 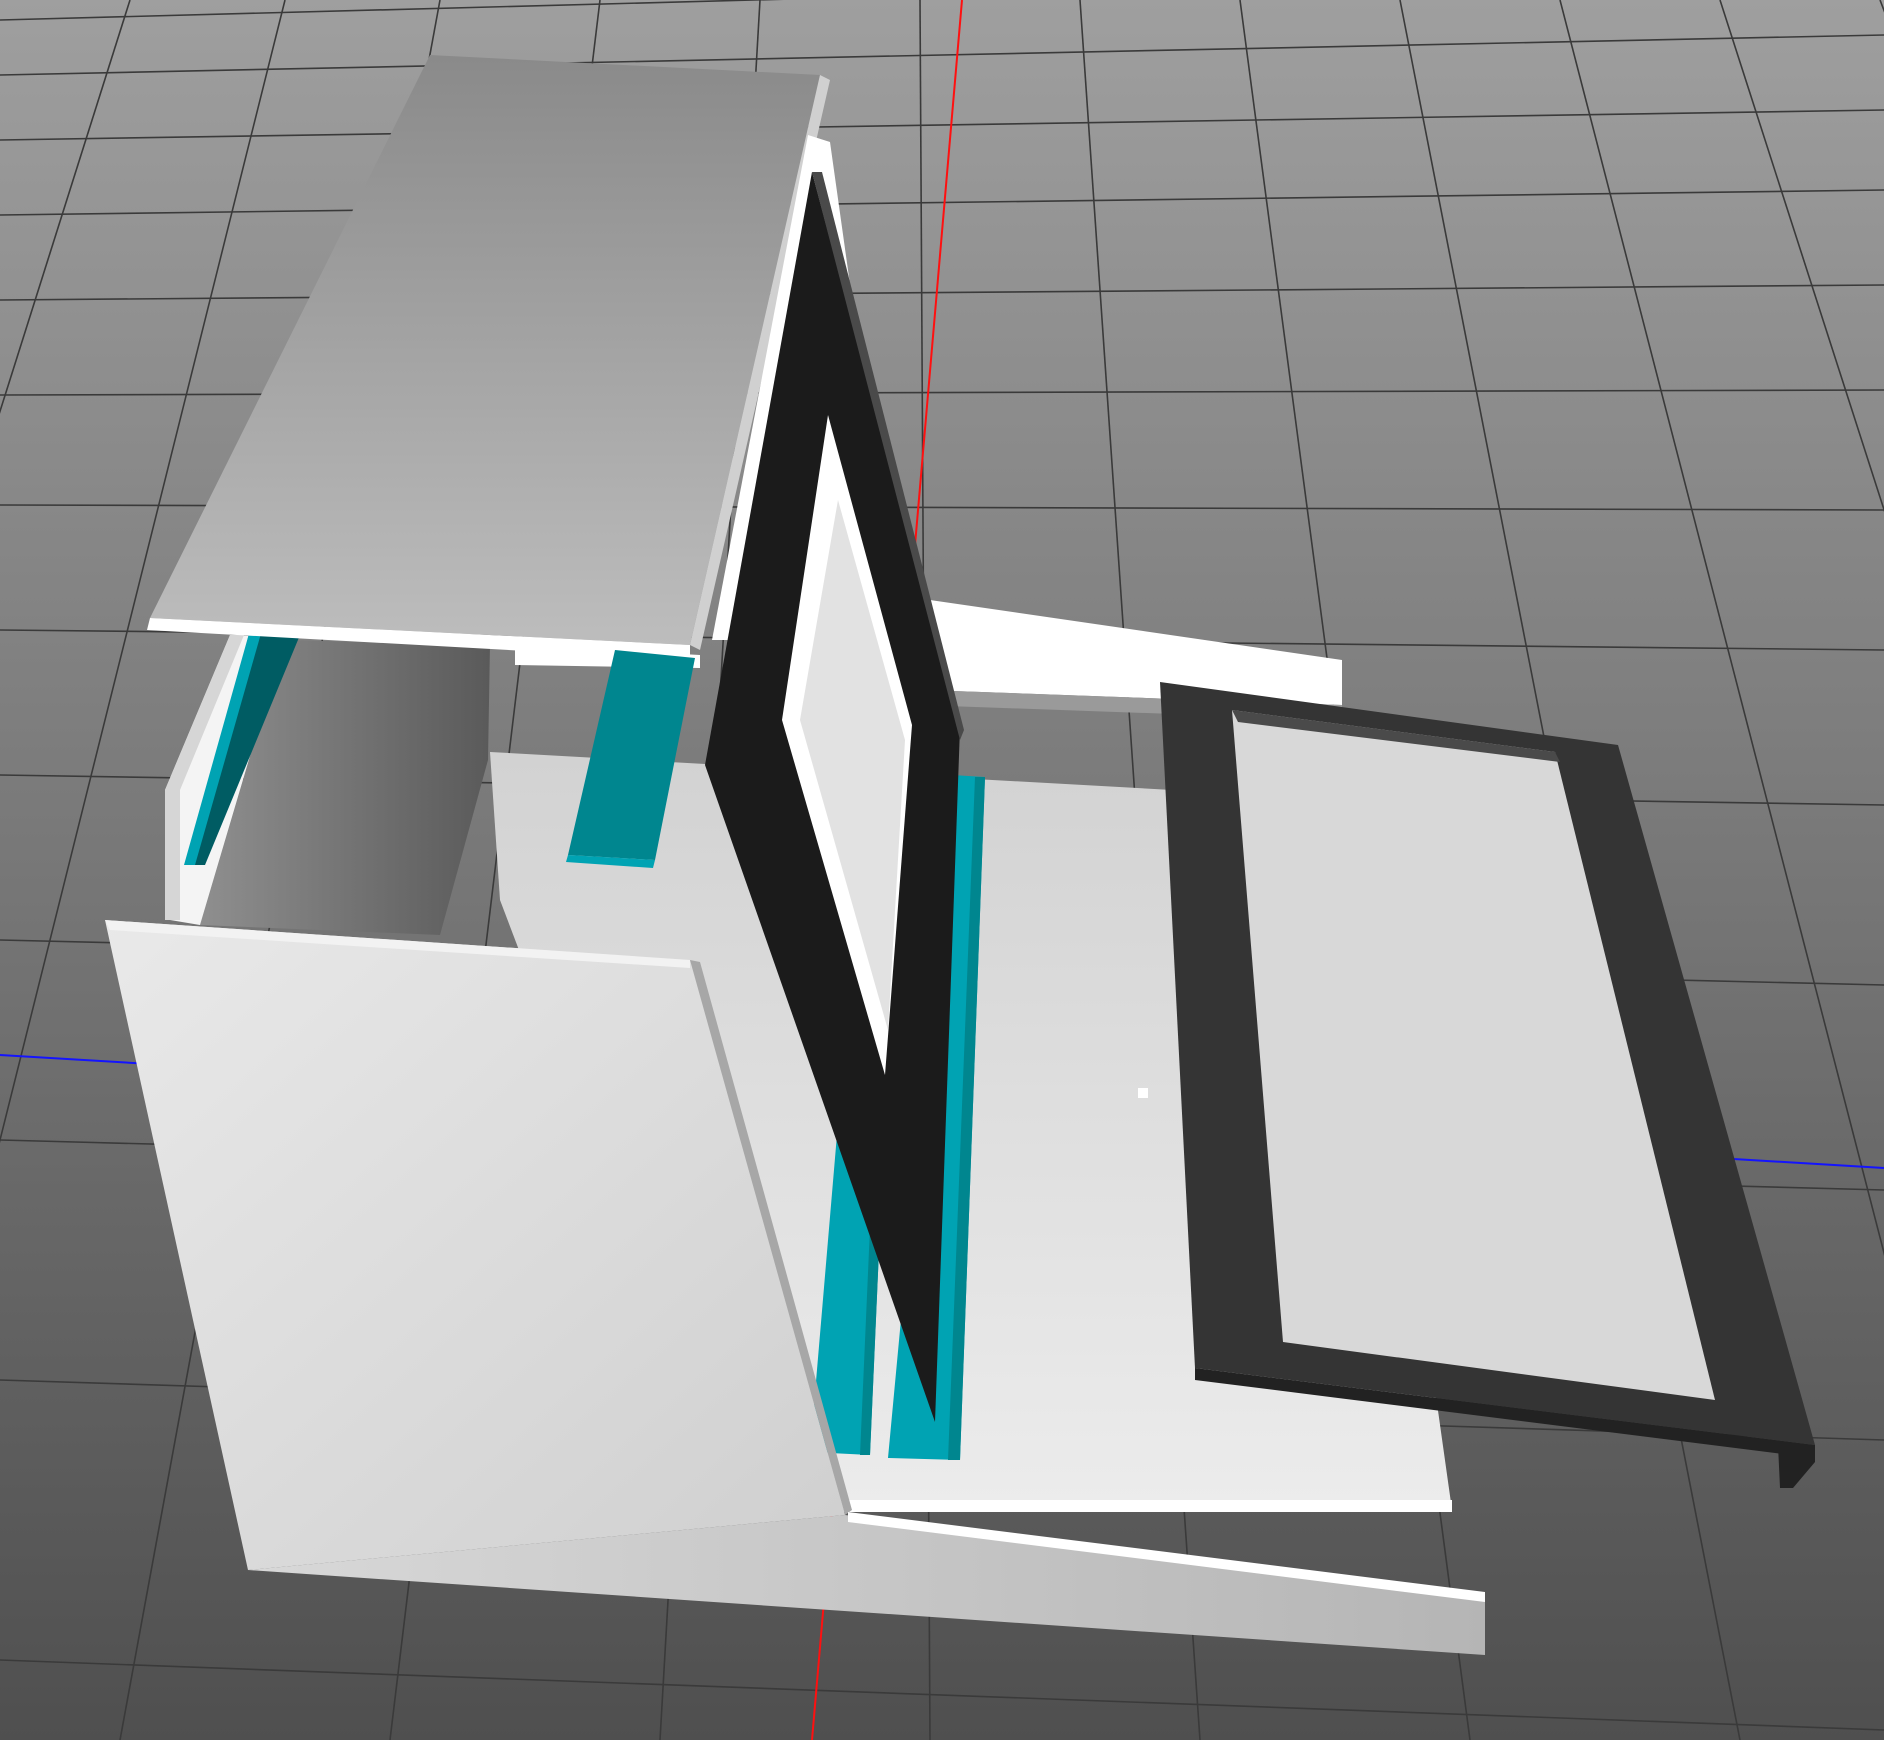 I want to click on base-plate-edge, so click(x=1146, y=1506).